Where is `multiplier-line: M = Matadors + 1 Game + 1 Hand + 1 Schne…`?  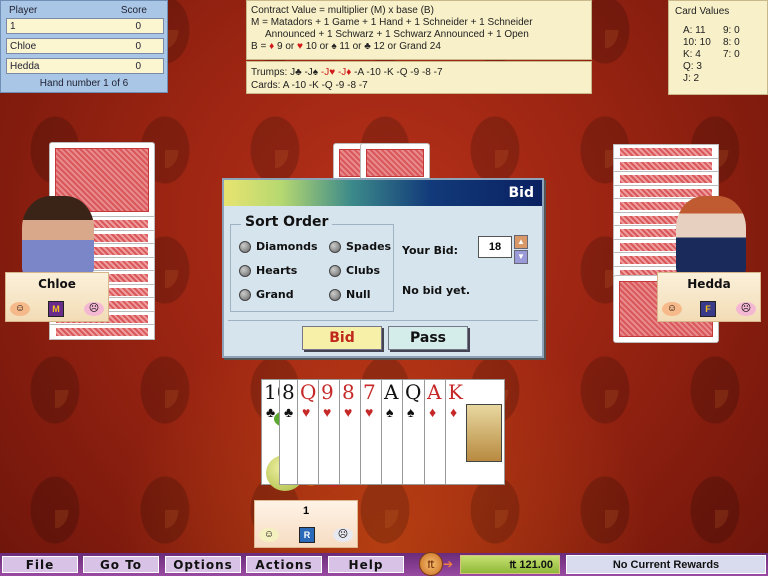
multiplier-line: M = Matadors + 1 Game + 1 Hand + 1 Schne… is located at coordinates (392, 22).